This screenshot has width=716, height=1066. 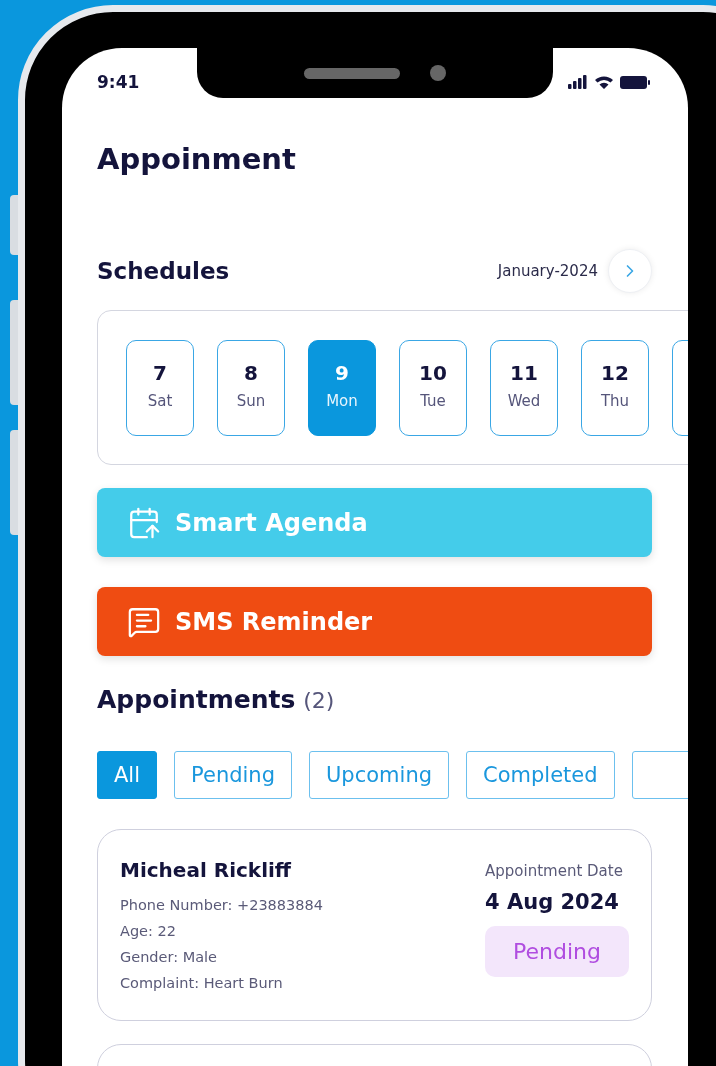 I want to click on date-tile: 11 Wed, so click(x=524, y=388).